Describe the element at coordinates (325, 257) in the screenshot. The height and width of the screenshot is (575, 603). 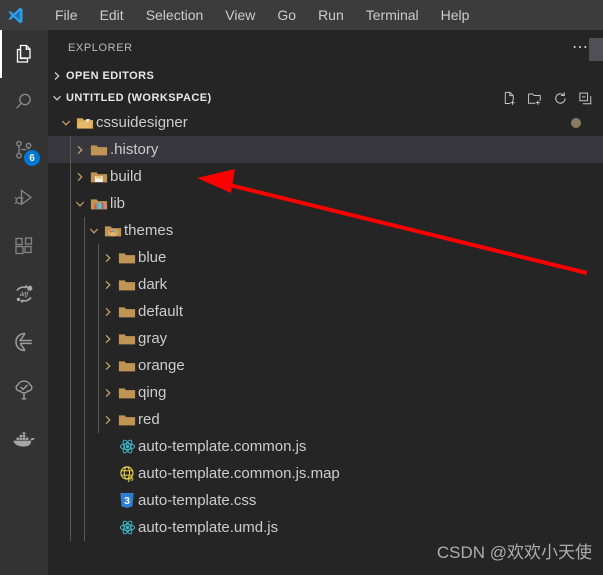
I see `tree-row-blue: blue` at that location.